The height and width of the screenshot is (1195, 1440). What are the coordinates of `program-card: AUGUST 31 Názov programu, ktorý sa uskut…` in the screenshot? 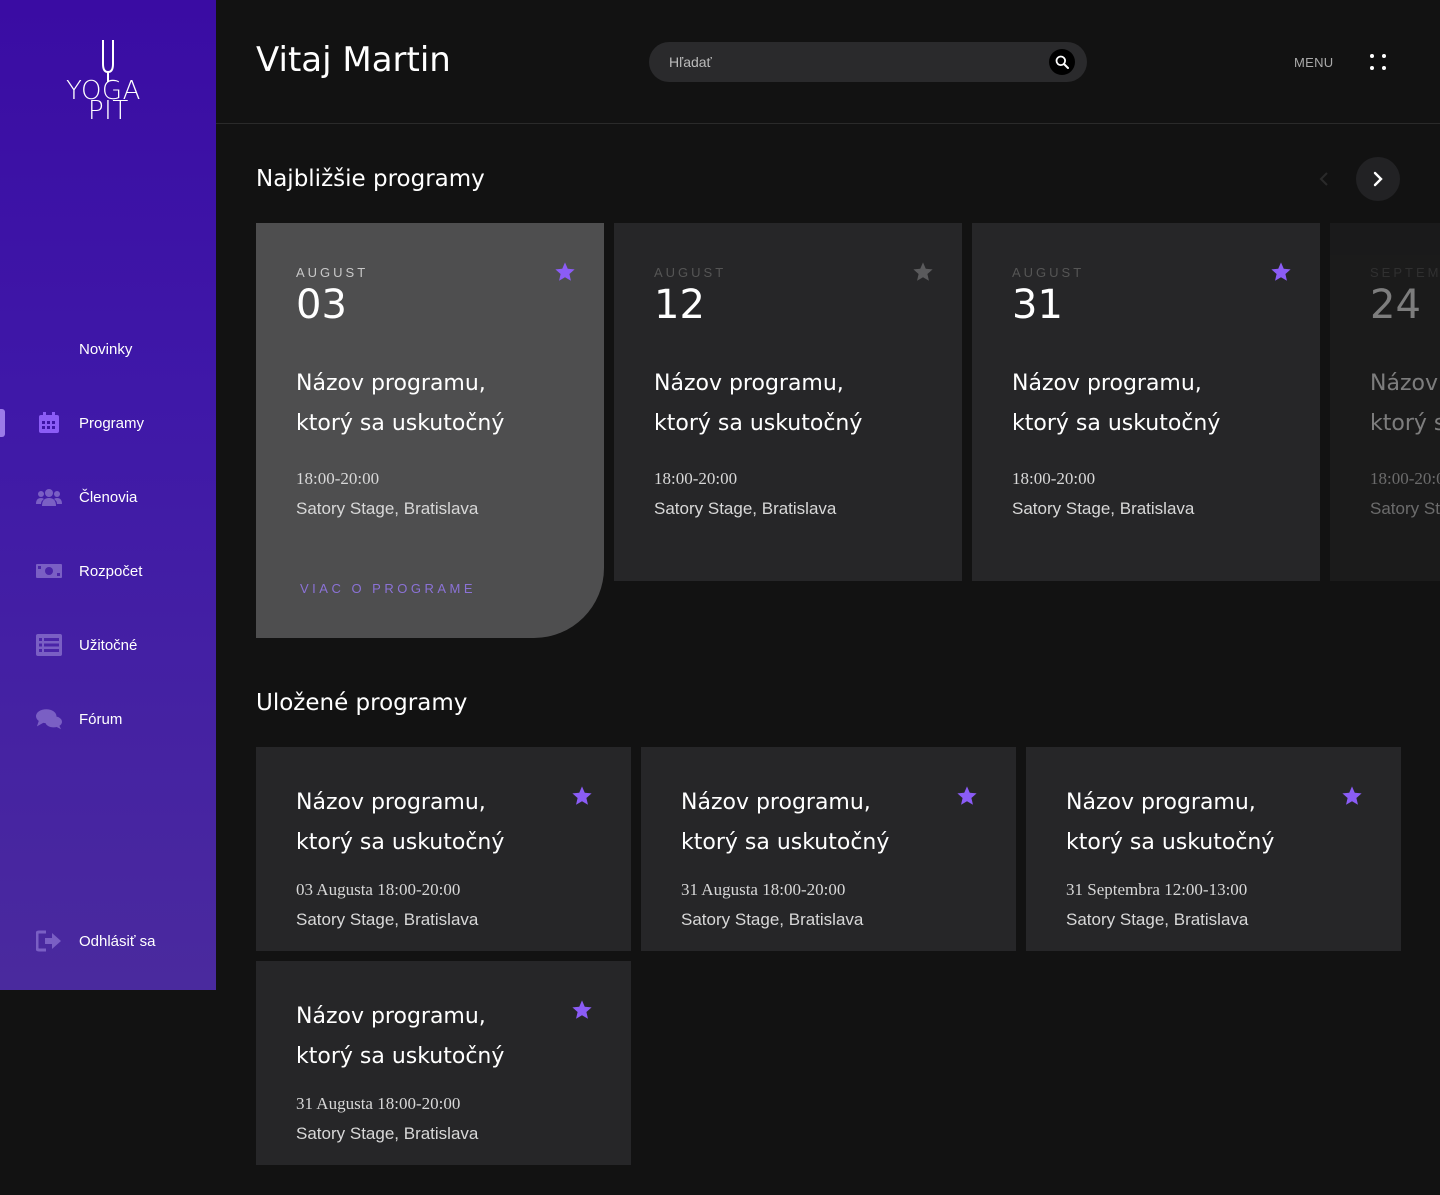 It's located at (1146, 402).